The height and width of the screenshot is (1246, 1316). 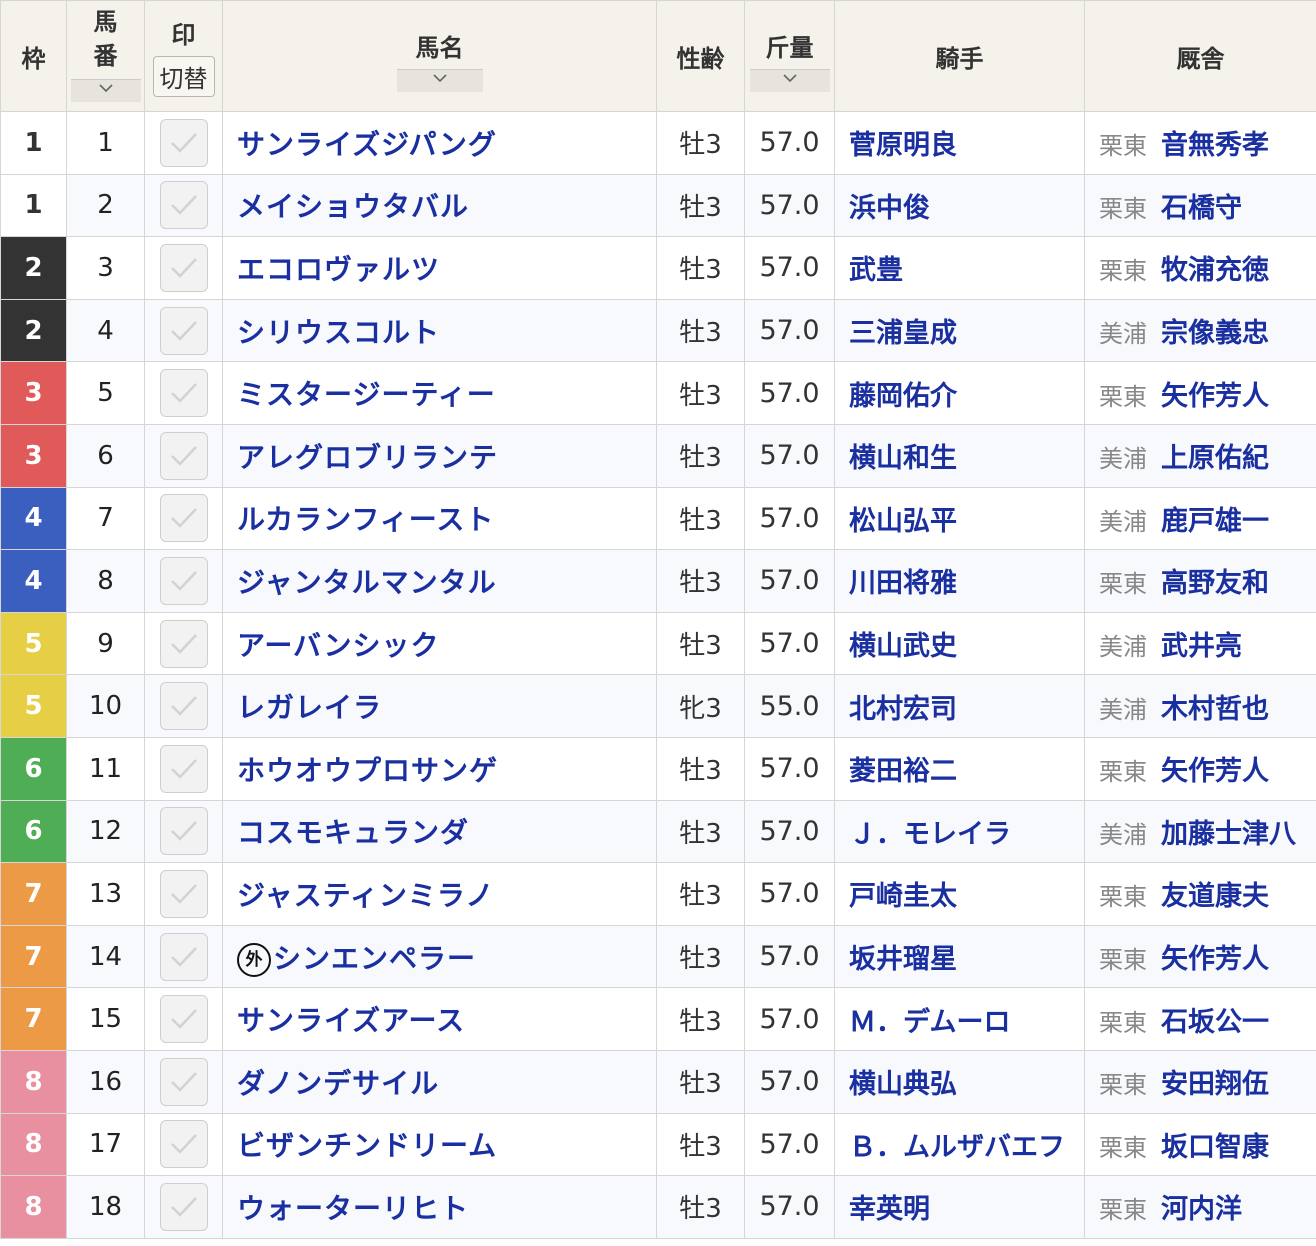 I want to click on trainer-link: 木村哲也, so click(x=1215, y=709).